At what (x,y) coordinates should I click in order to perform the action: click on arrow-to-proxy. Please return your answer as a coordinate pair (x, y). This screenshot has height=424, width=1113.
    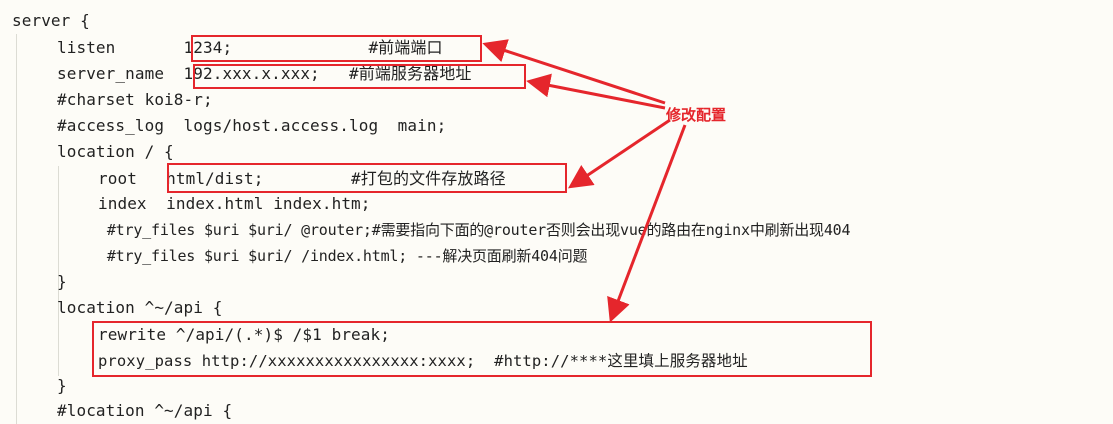
    Looking at the image, I should click on (647, 223).